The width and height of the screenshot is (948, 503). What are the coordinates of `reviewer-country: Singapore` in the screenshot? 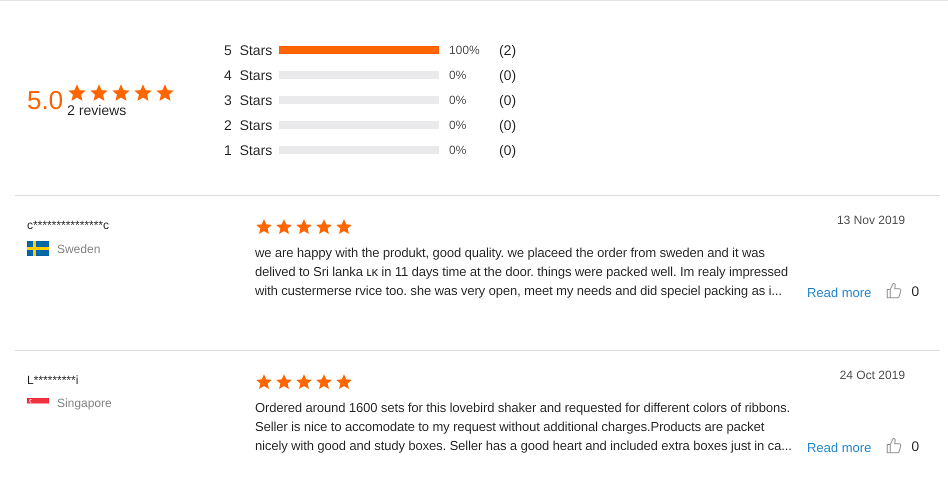 It's located at (84, 403).